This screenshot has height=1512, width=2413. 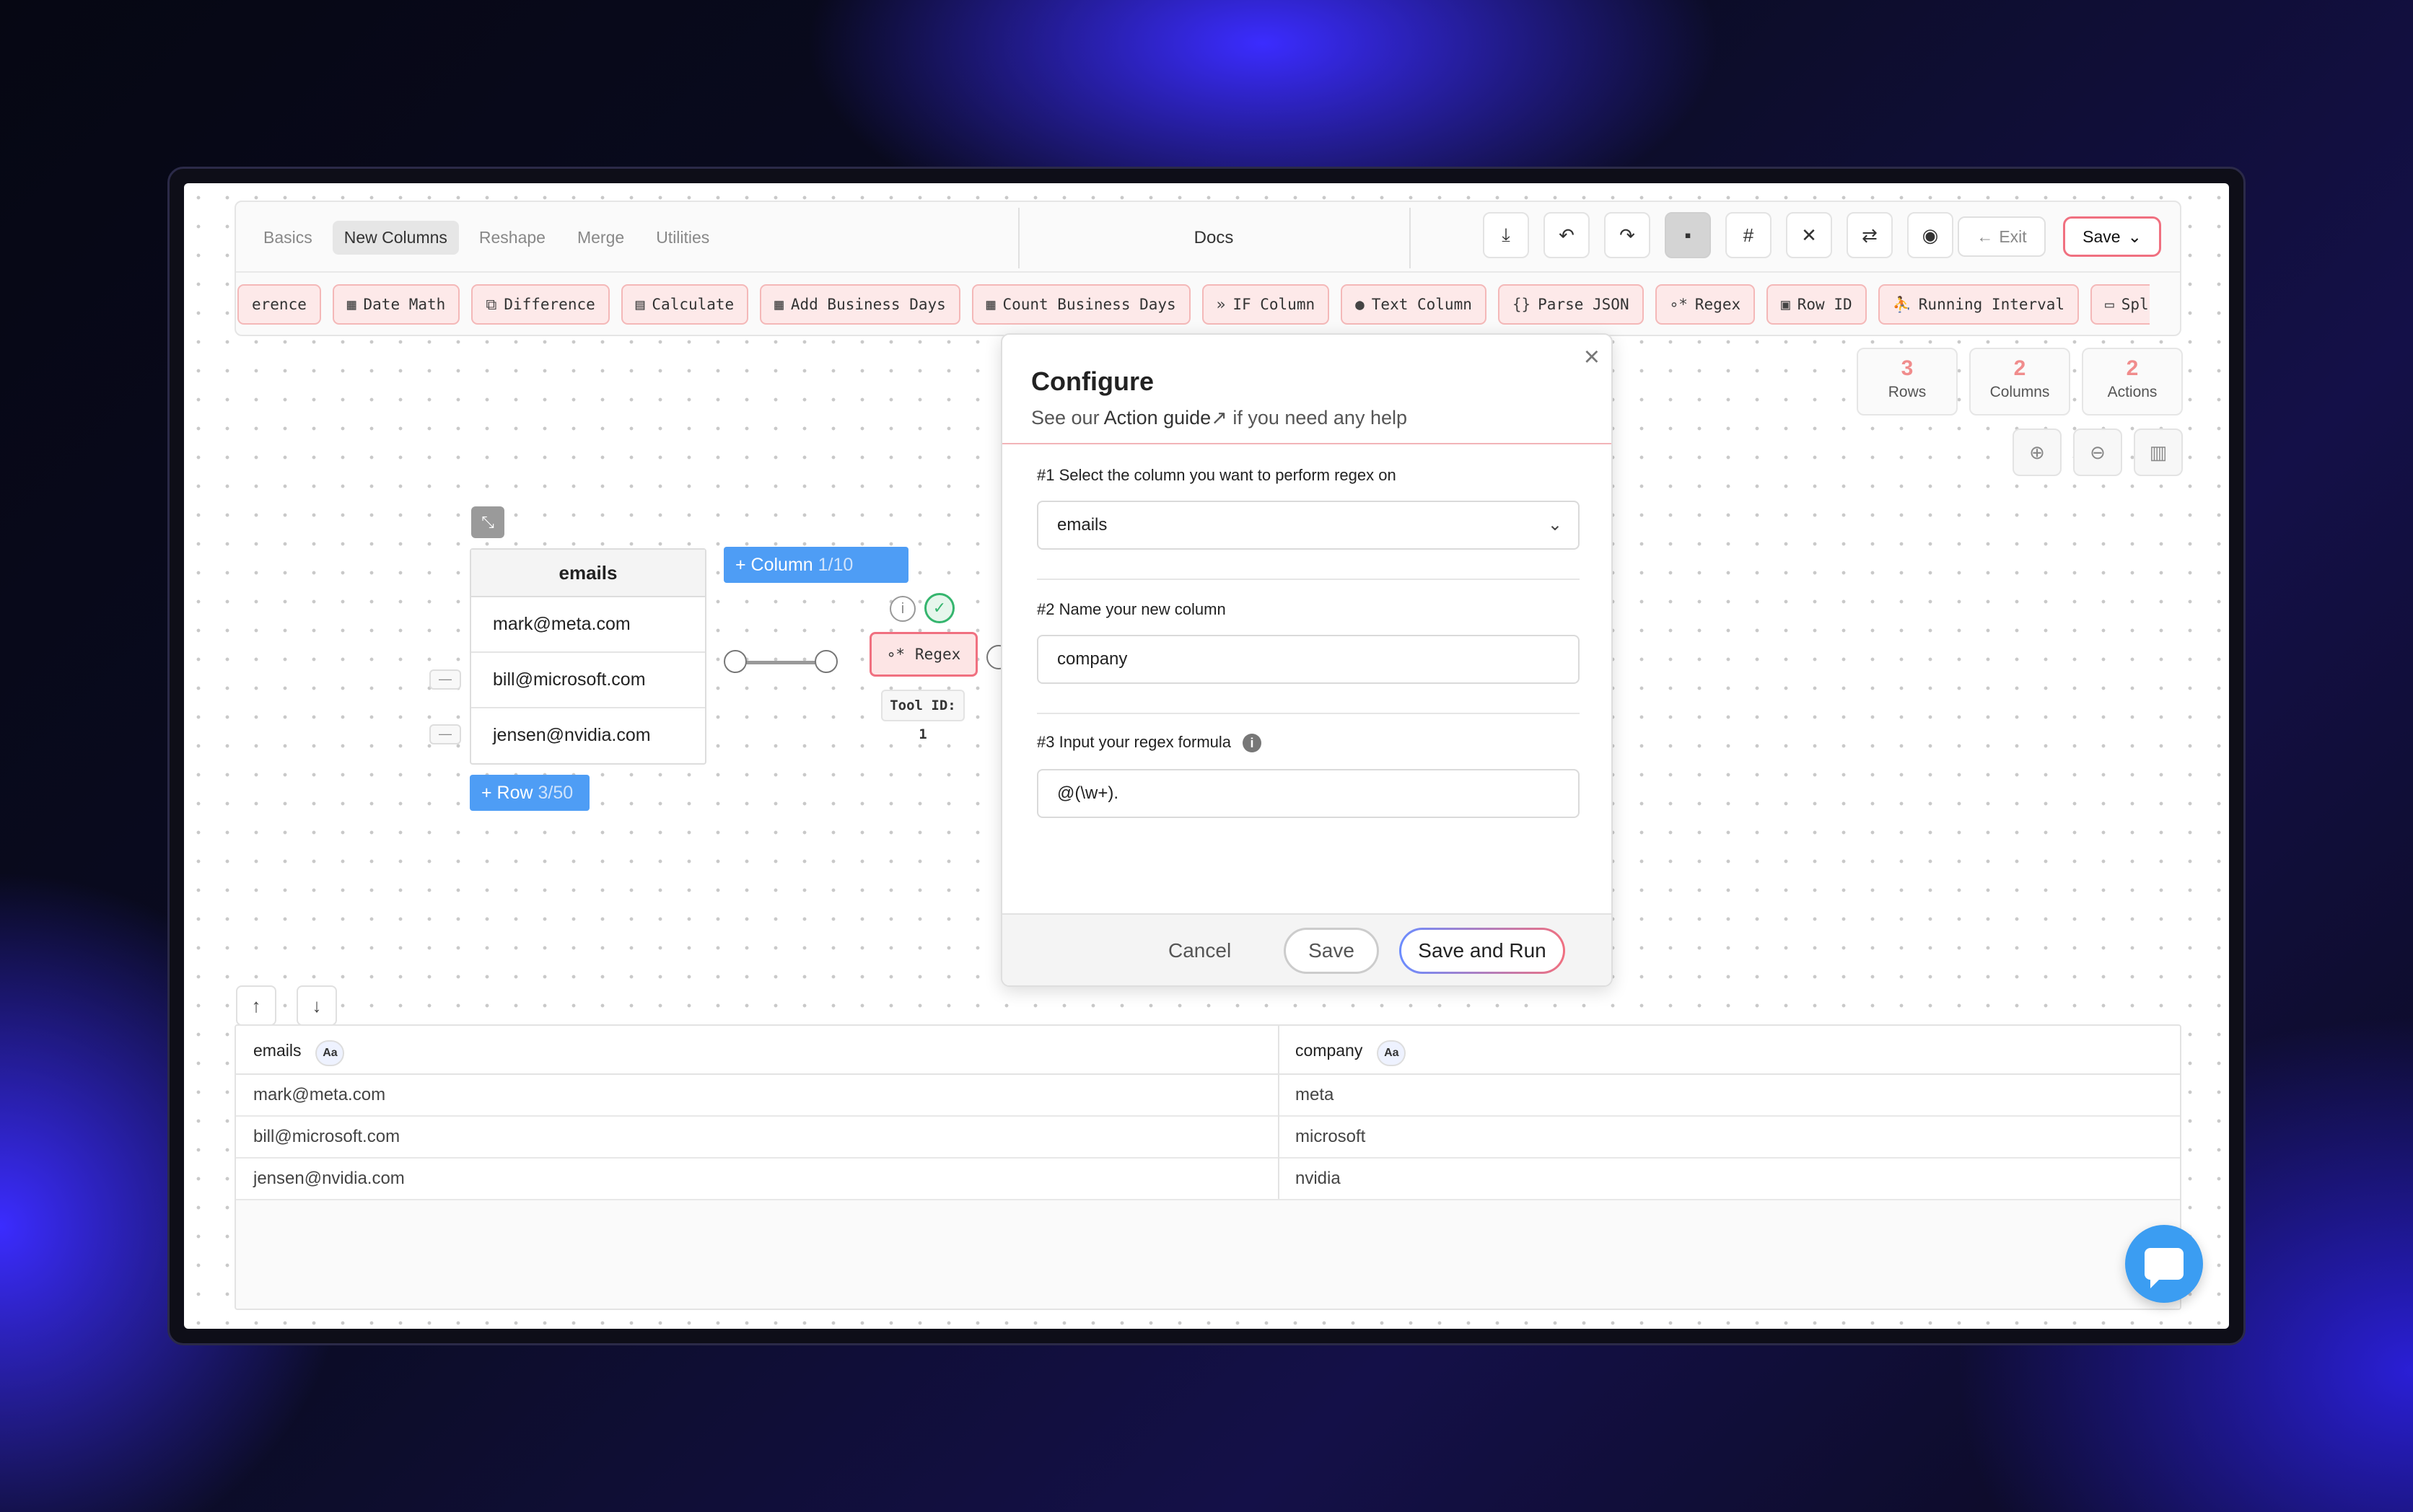 What do you see at coordinates (319, 1095) in the screenshot?
I see `table-cell: mark@meta.com` at bounding box center [319, 1095].